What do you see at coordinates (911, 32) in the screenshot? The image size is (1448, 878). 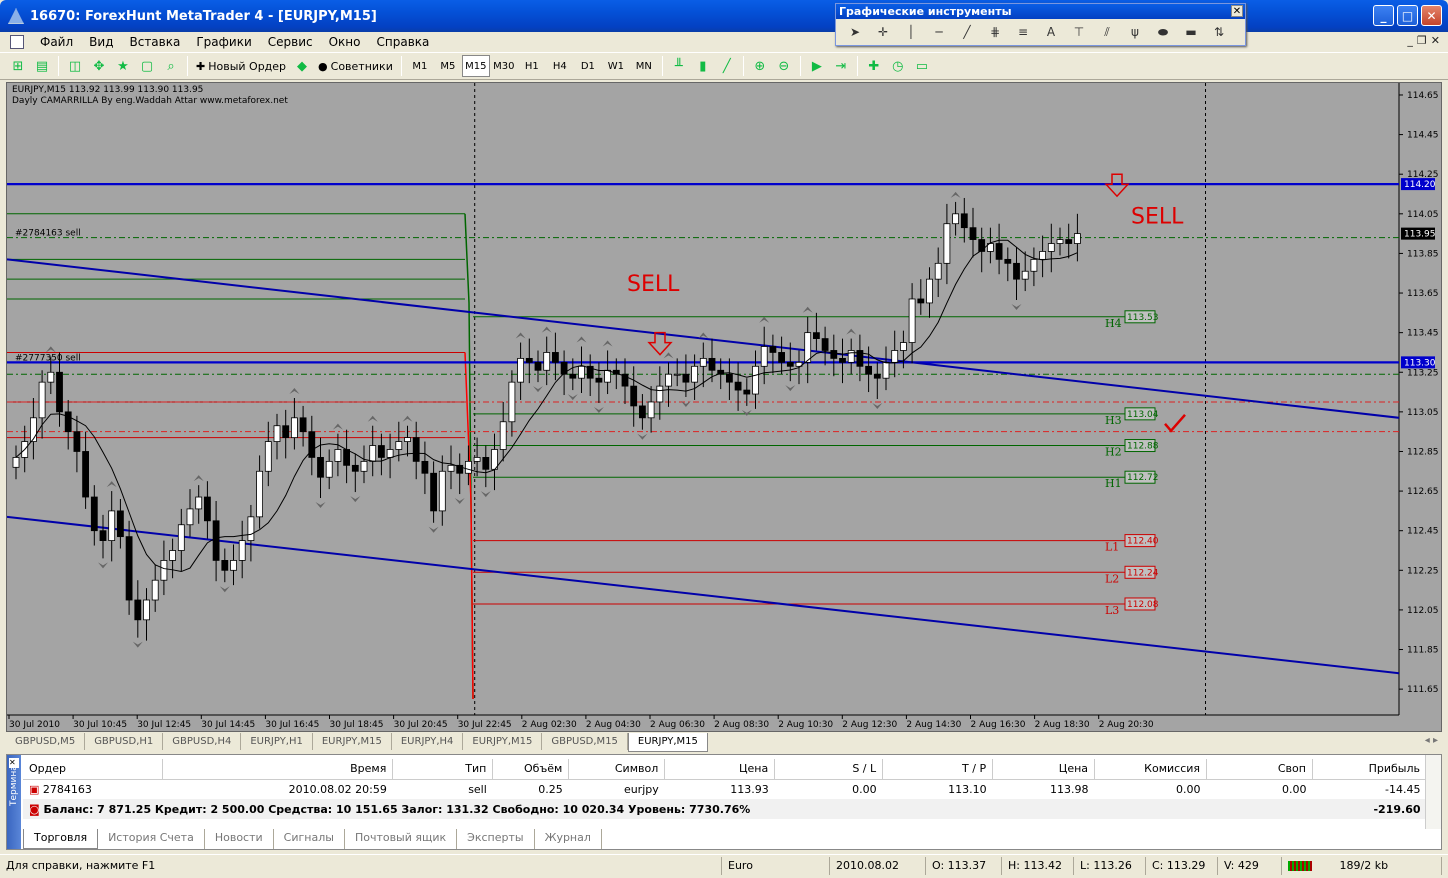 I see `vertical-line-icon: │` at bounding box center [911, 32].